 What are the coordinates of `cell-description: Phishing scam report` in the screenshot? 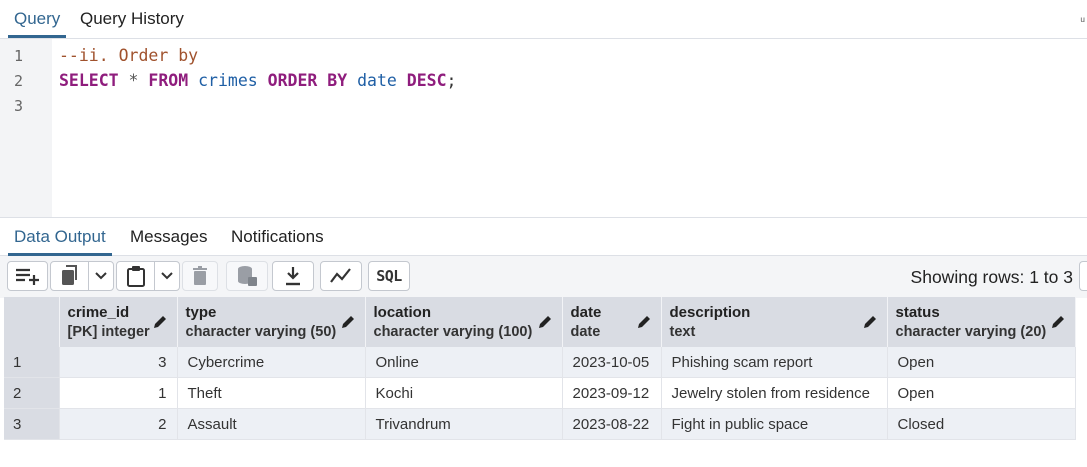 It's located at (774, 362).